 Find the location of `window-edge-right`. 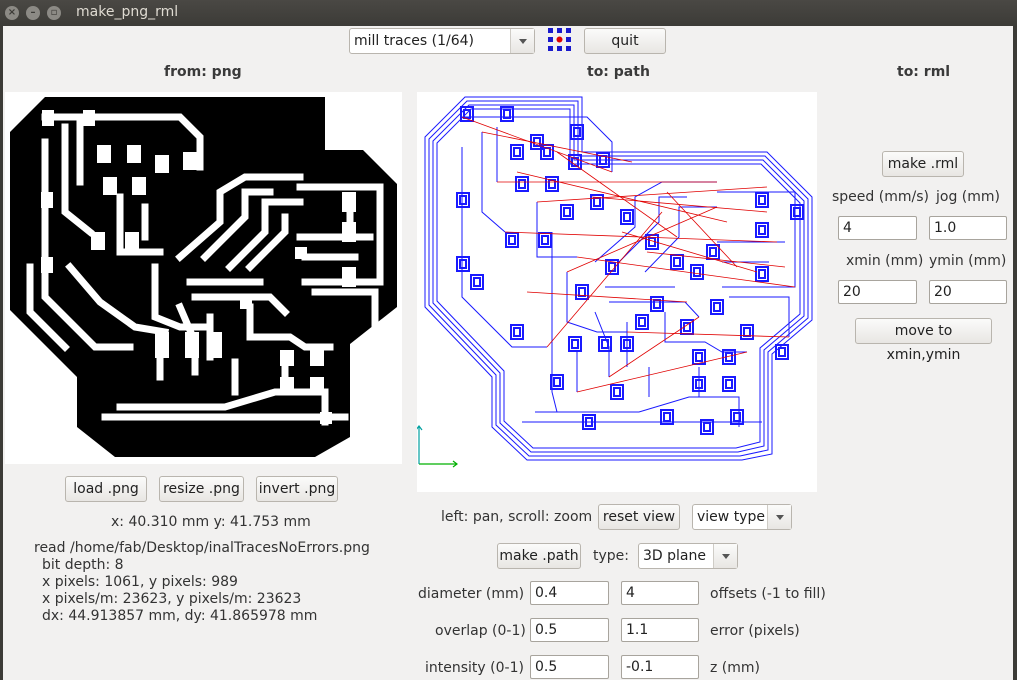

window-edge-right is located at coordinates (1015, 353).